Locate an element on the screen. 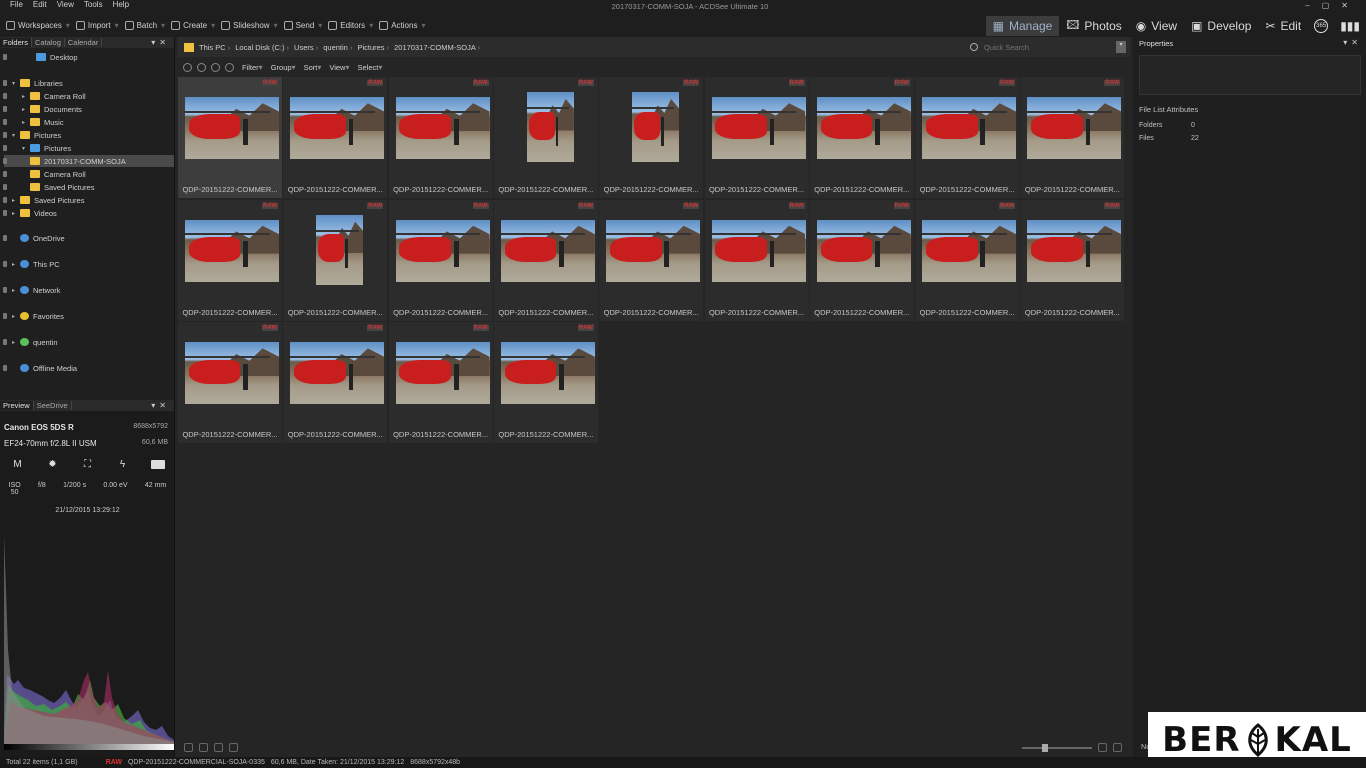 This screenshot has height=768, width=1366. tree-item-desktop: Desktop is located at coordinates (40, 57).